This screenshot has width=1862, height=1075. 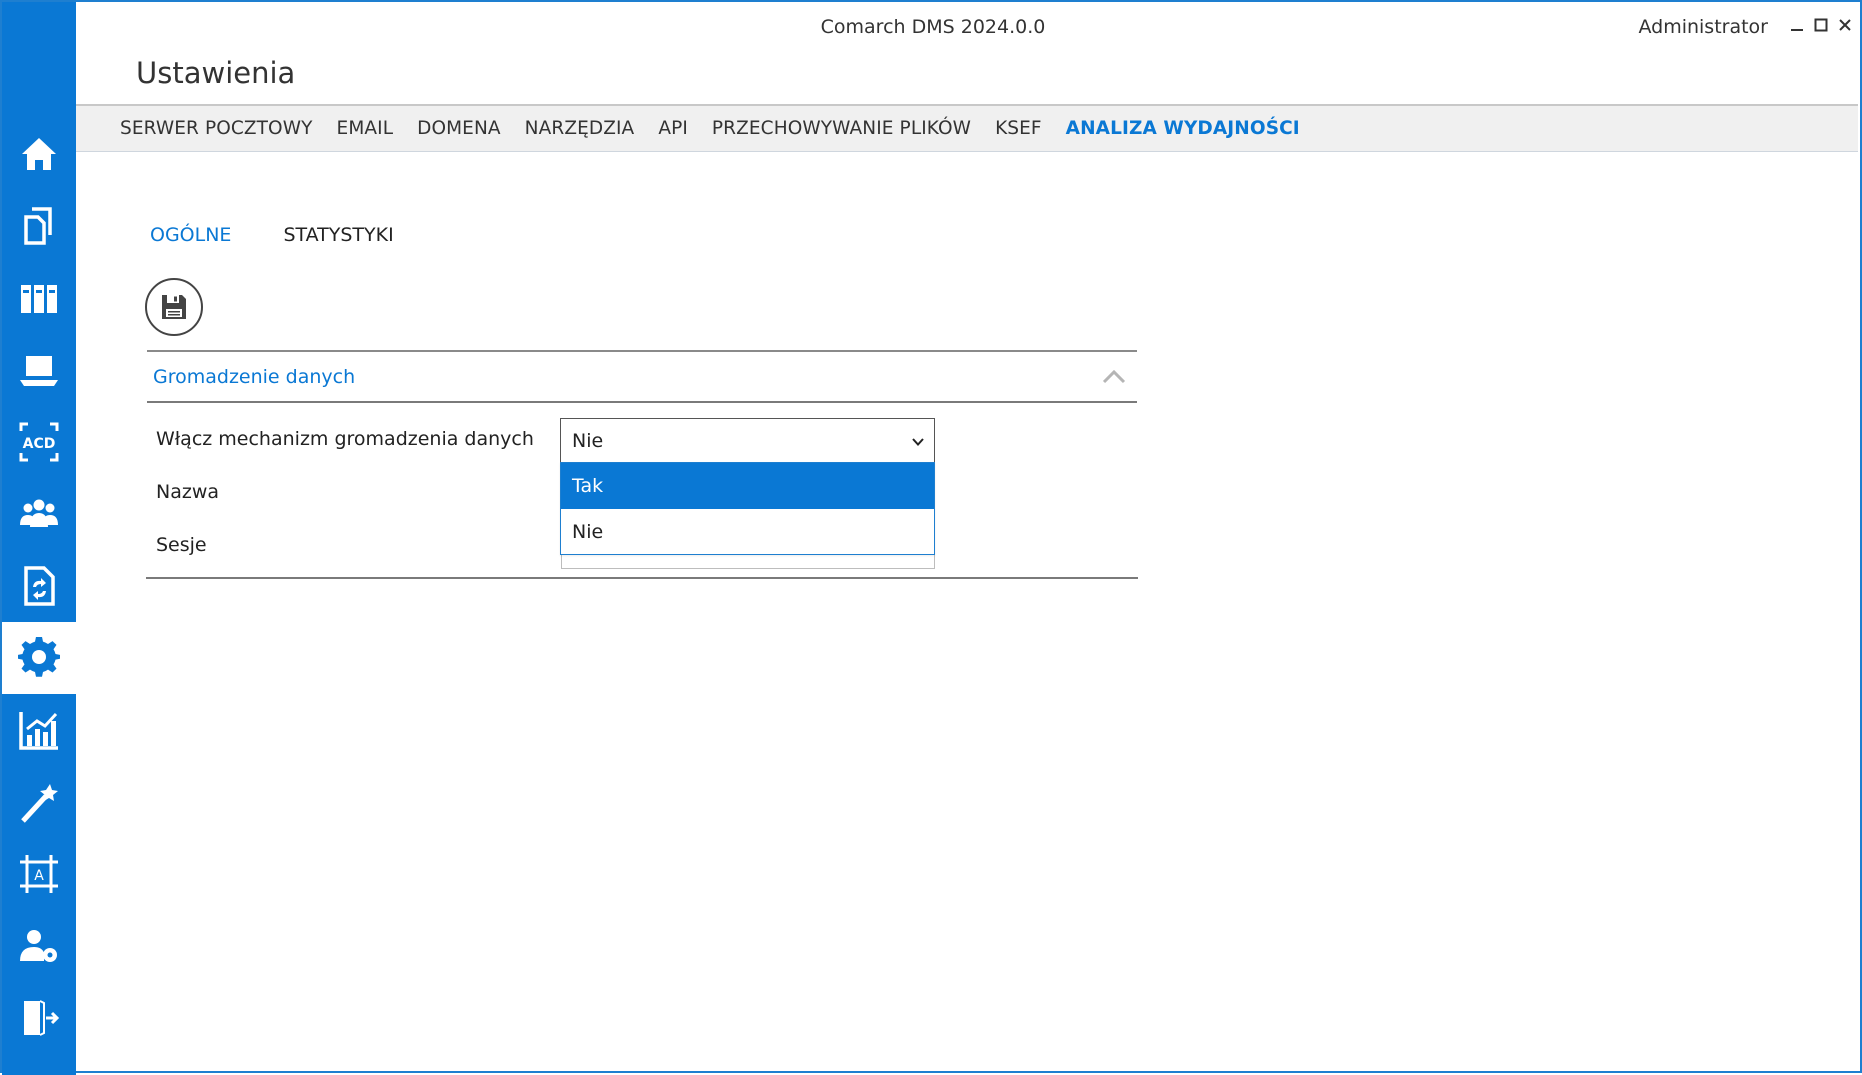 What do you see at coordinates (345, 439) in the screenshot?
I see `enable-data-collection-label: Włącz mechanizm gromadzenia danych` at bounding box center [345, 439].